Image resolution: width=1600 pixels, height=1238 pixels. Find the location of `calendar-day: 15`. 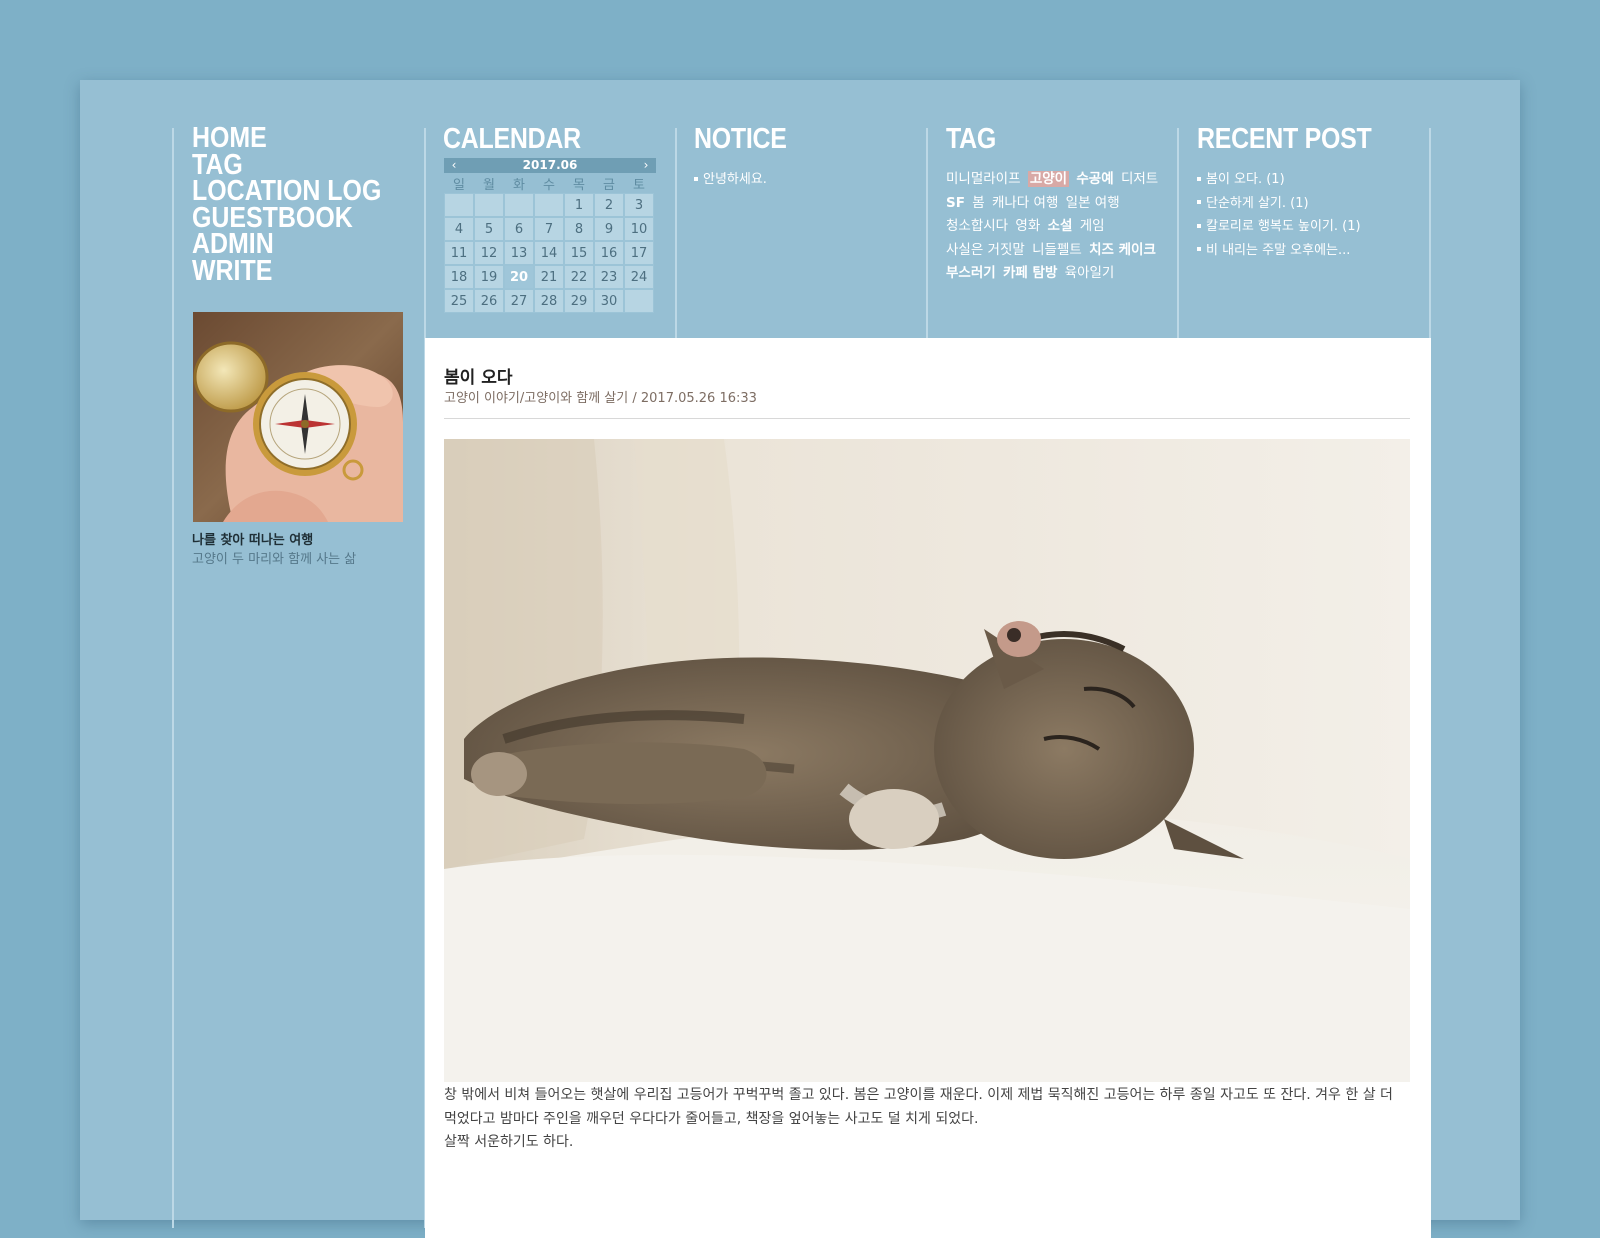

calendar-day: 15 is located at coordinates (579, 253).